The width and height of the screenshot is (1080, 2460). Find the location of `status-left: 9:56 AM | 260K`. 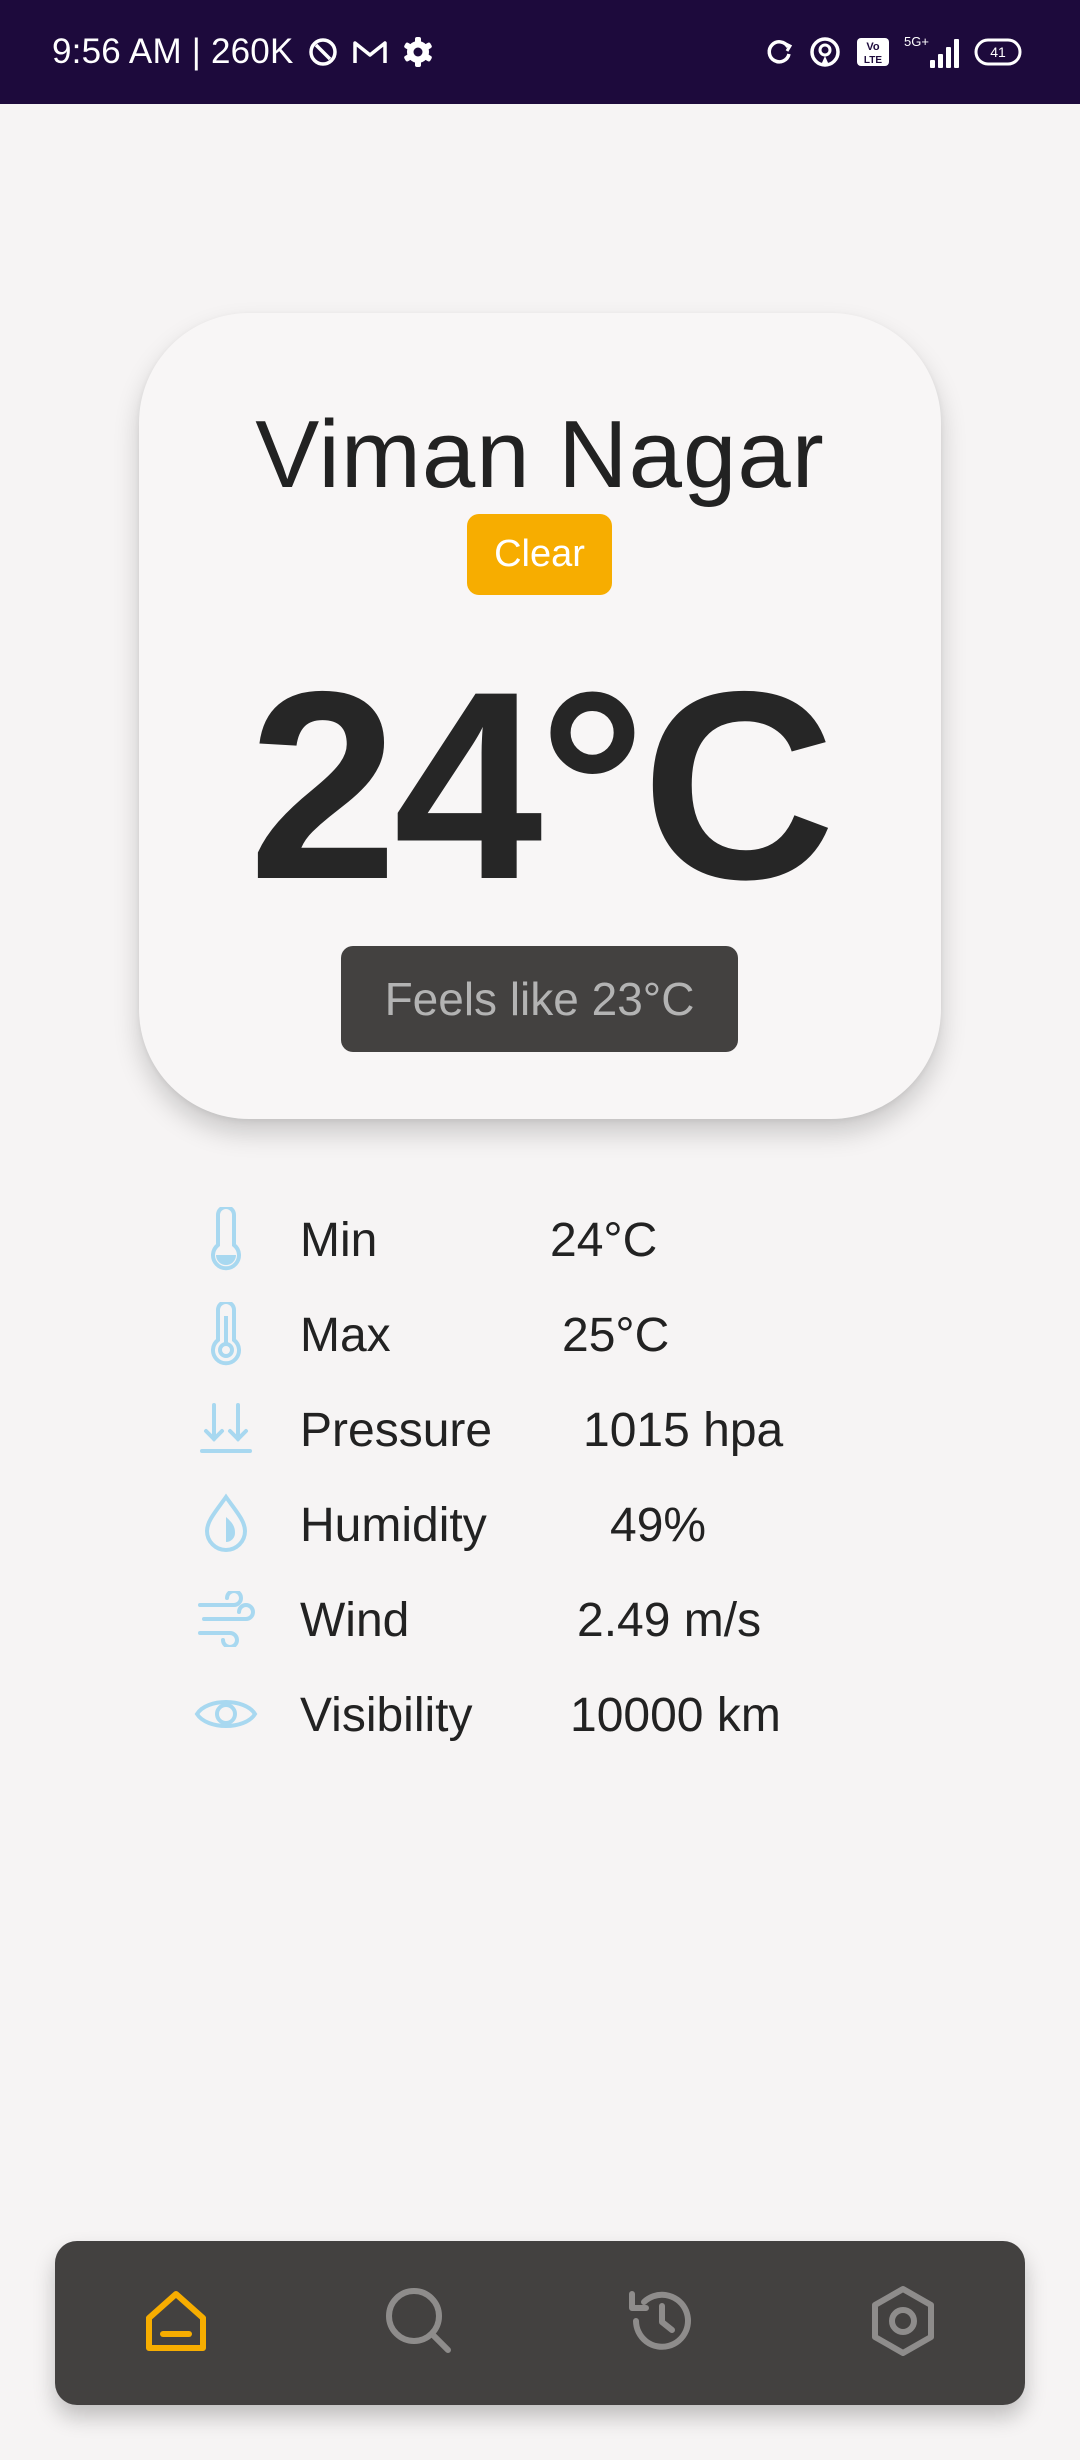

status-left: 9:56 AM | 260K is located at coordinates (243, 52).